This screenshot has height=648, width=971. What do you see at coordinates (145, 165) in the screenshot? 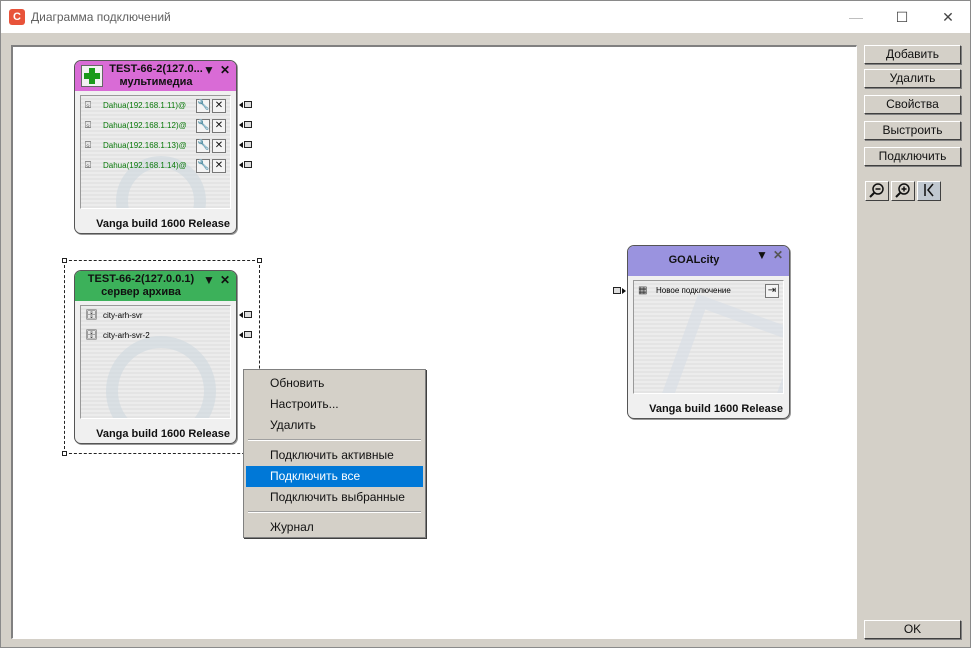
I see `device-label: Dahua(192.168.1.14)@` at bounding box center [145, 165].